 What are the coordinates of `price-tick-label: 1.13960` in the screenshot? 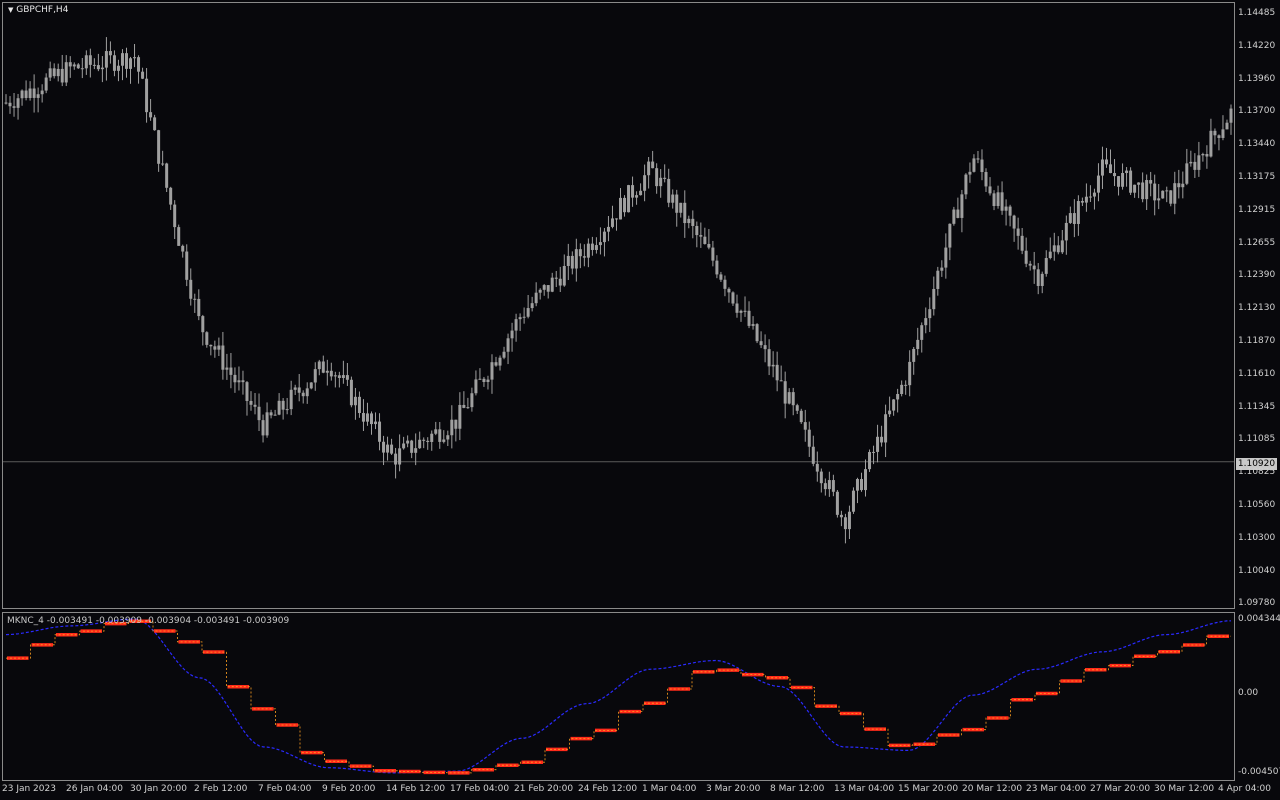 It's located at (1257, 78).